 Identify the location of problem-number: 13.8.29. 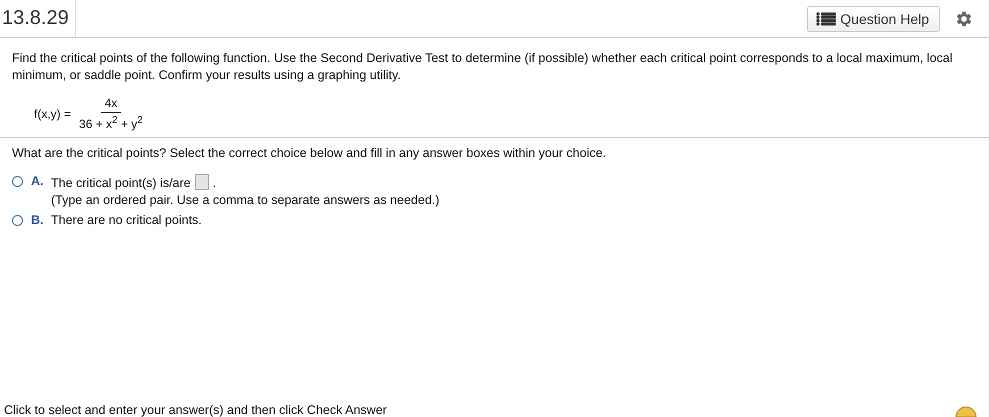
(38, 18).